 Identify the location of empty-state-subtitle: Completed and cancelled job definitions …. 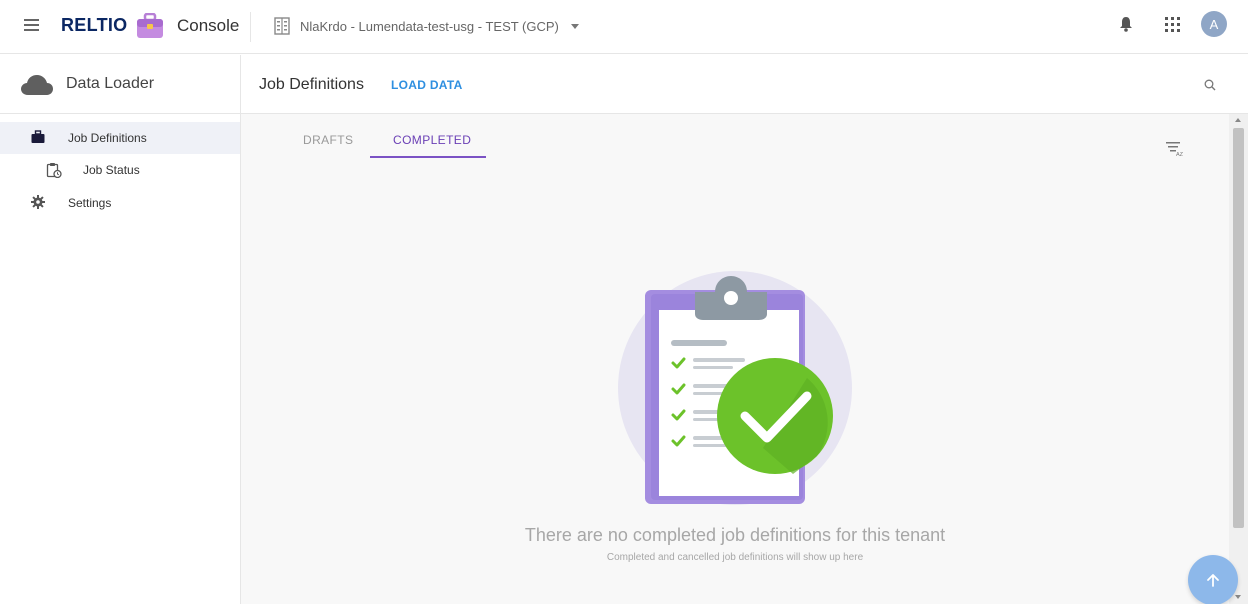
(735, 557).